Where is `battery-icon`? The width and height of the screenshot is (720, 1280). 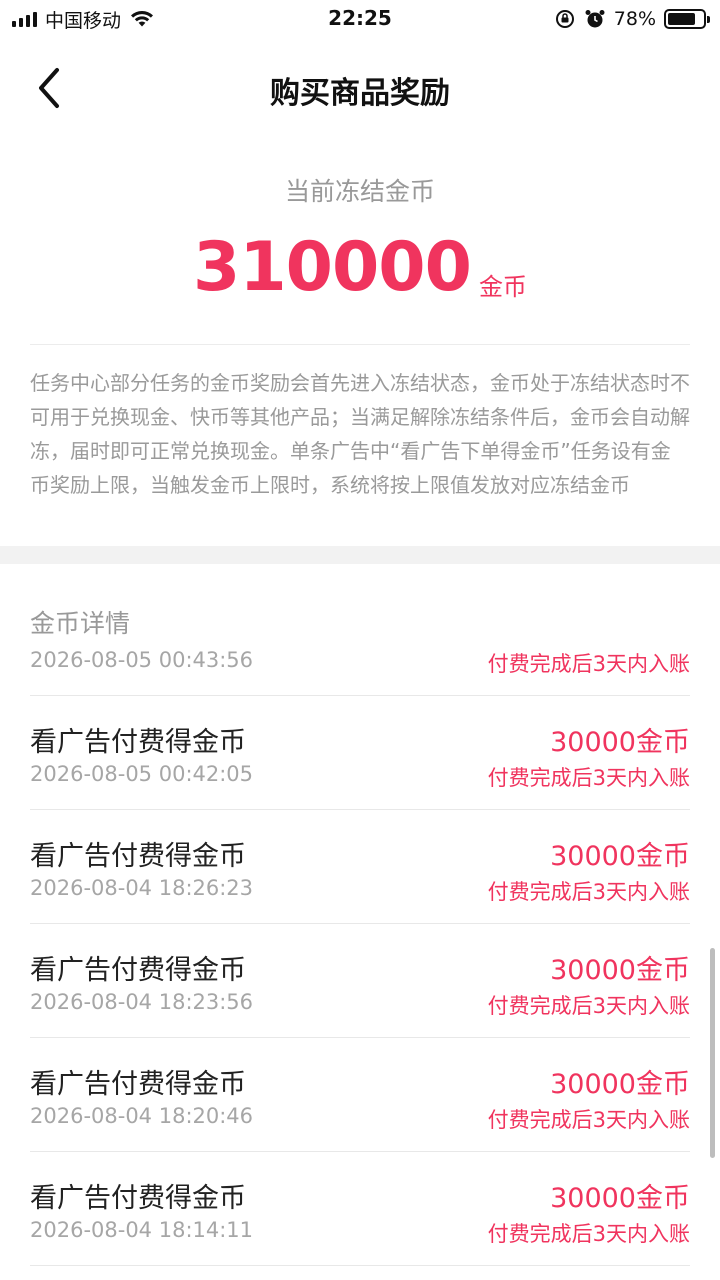 battery-icon is located at coordinates (687, 19).